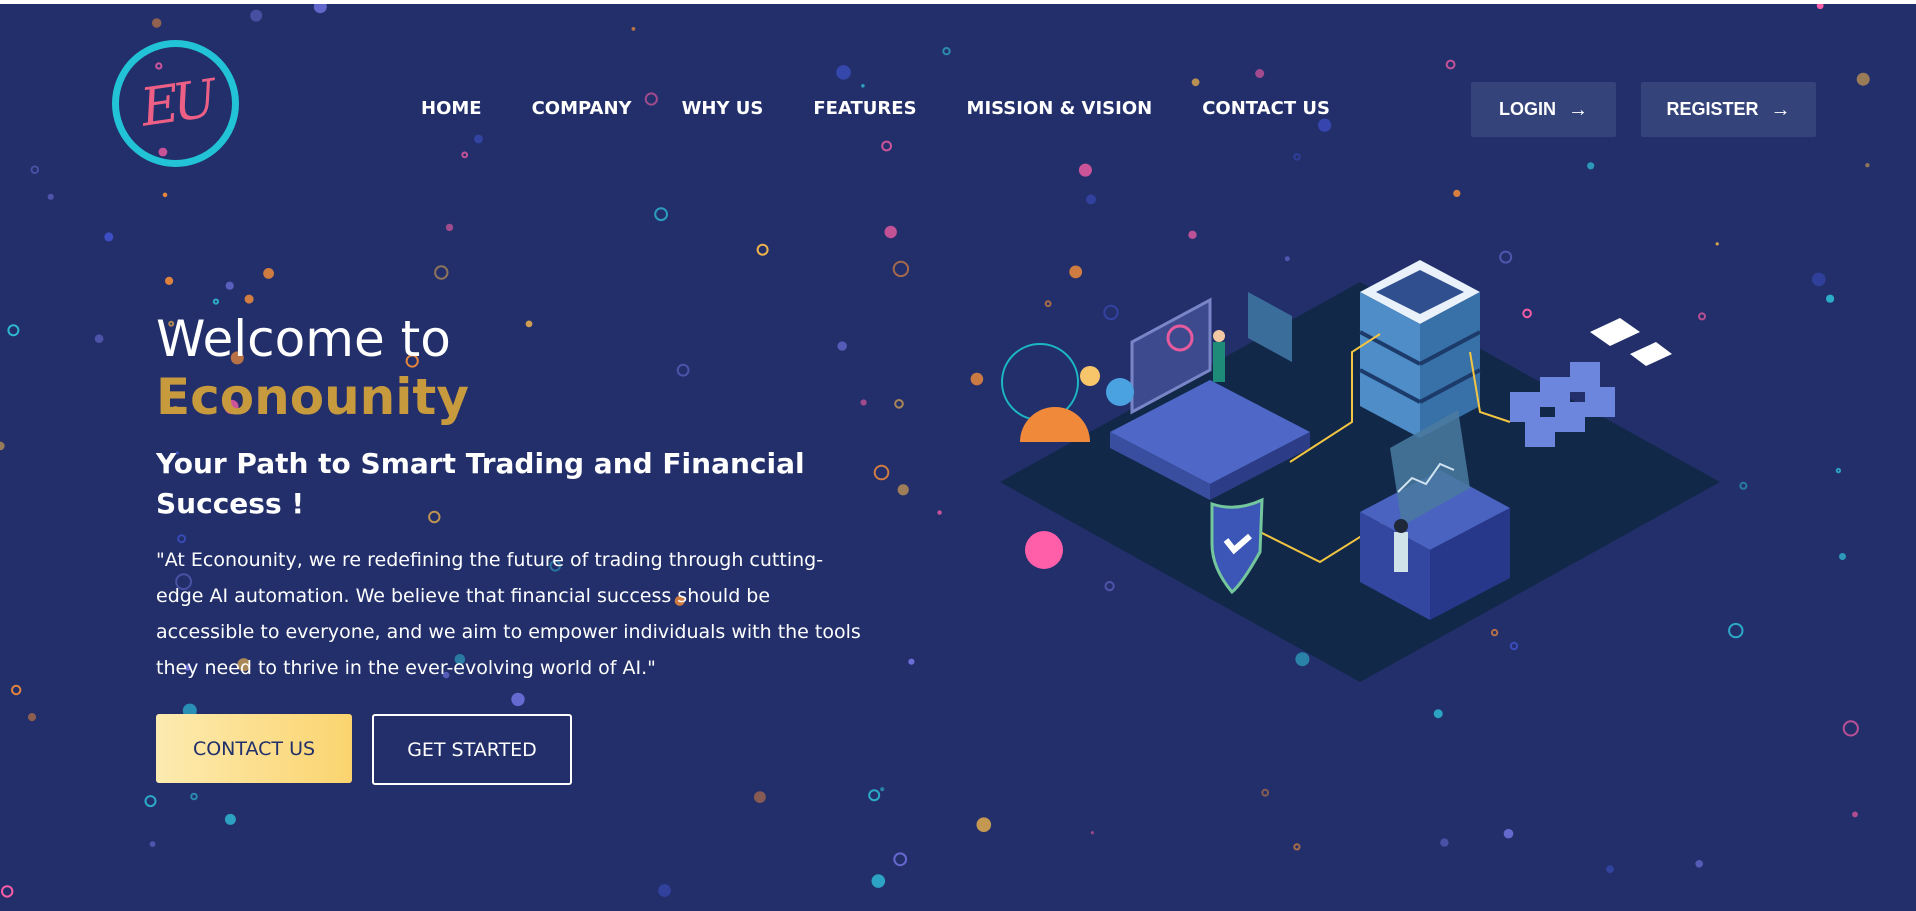  Describe the element at coordinates (312, 397) in the screenshot. I see `hero-brand-name: Econounity` at that location.